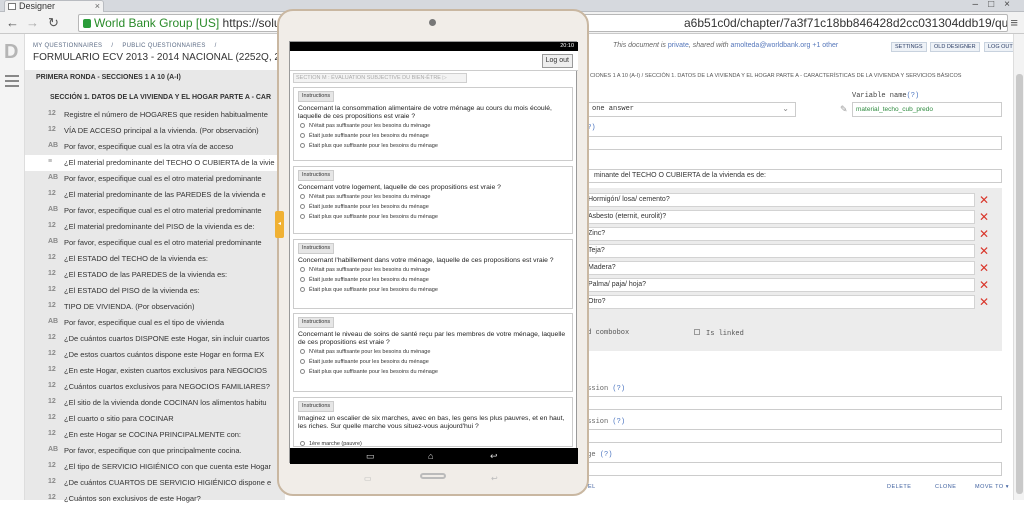 Image resolution: width=1024 pixels, height=507 pixels. What do you see at coordinates (1000, 47) in the screenshot?
I see `logout-button: LOG OUT` at bounding box center [1000, 47].